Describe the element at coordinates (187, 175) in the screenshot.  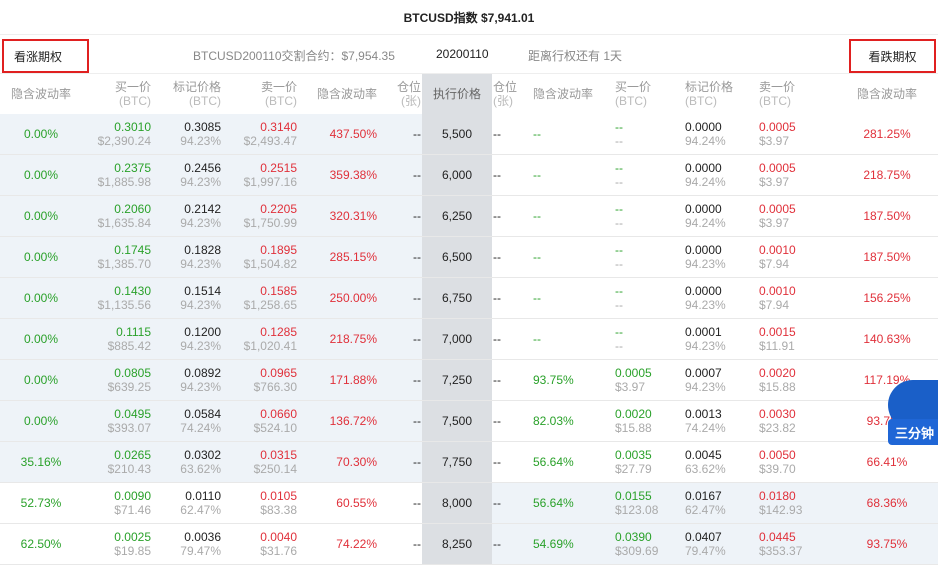
I see `call-mark-cell: 0.2456 94.23%` at that location.